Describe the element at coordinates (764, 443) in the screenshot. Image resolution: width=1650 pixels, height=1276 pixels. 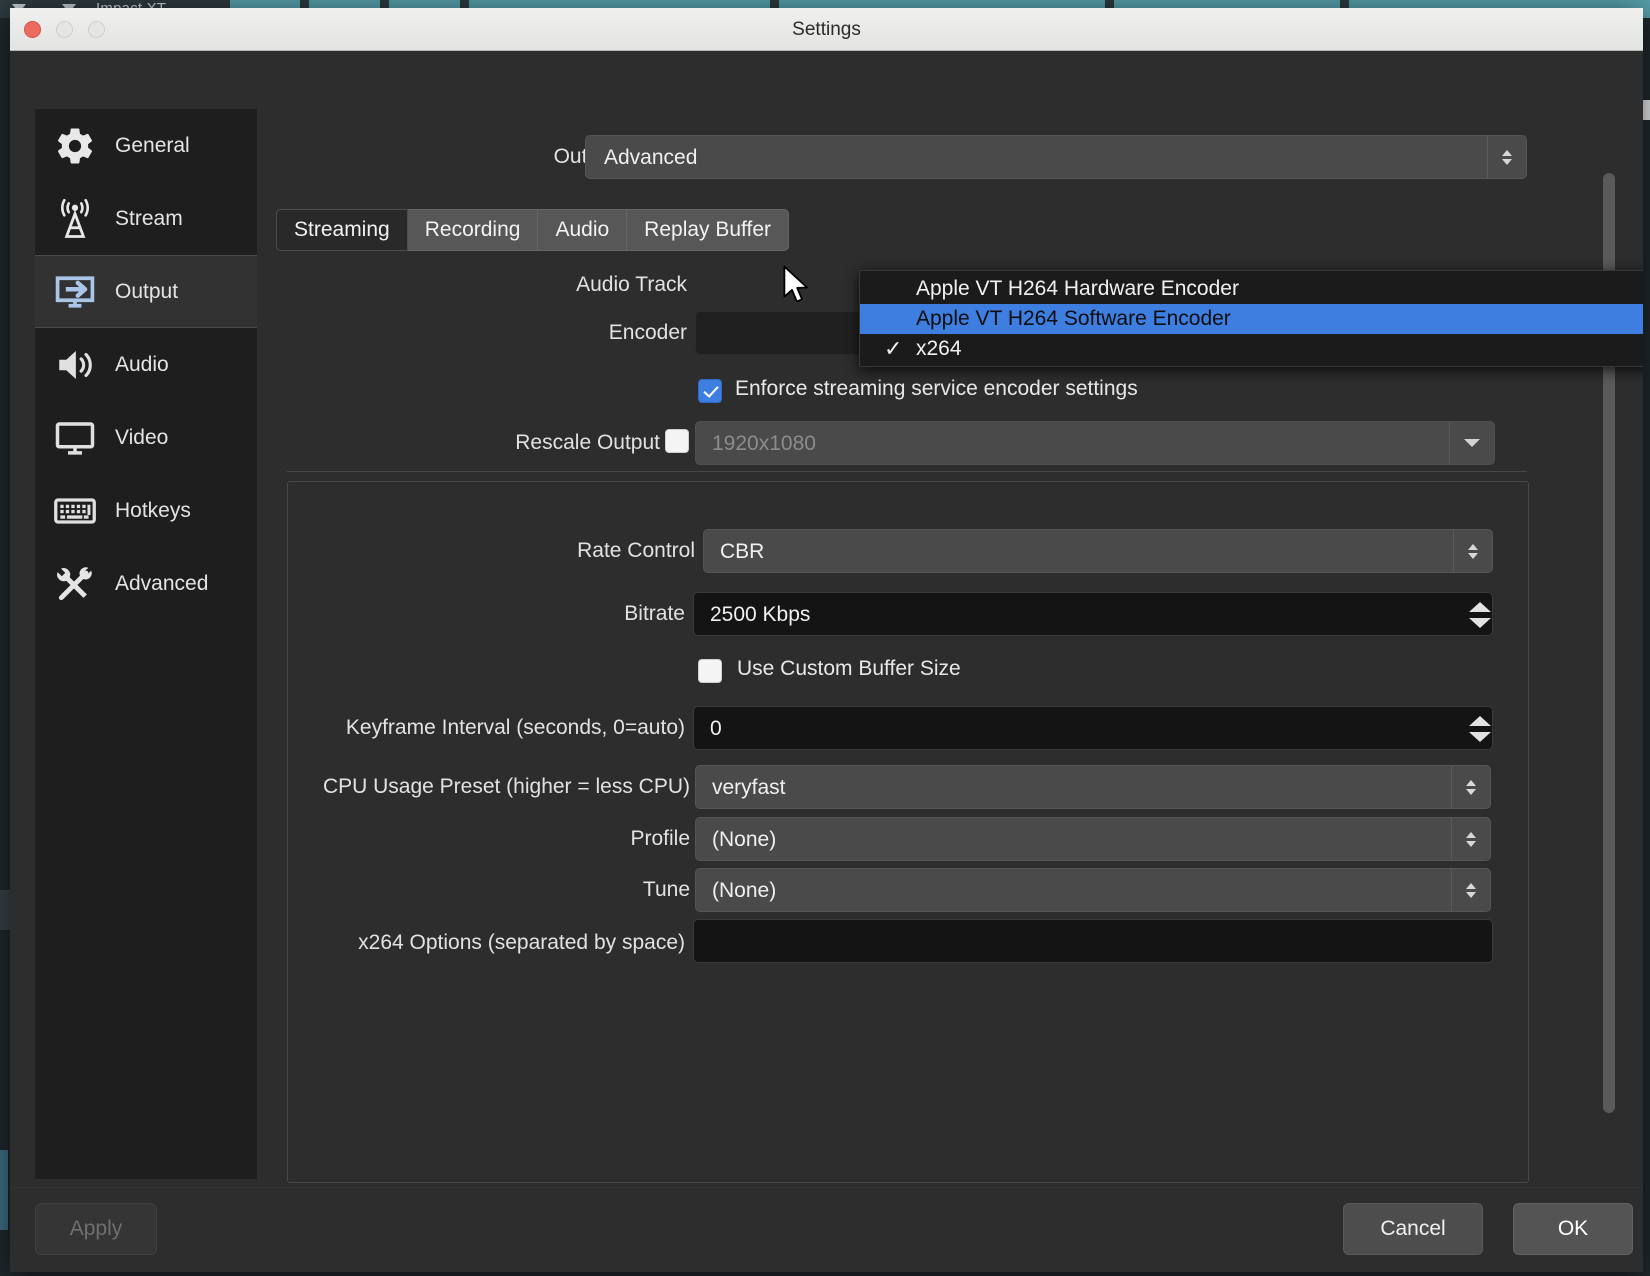
I see `rescale-output-value: 1920x1080` at that location.